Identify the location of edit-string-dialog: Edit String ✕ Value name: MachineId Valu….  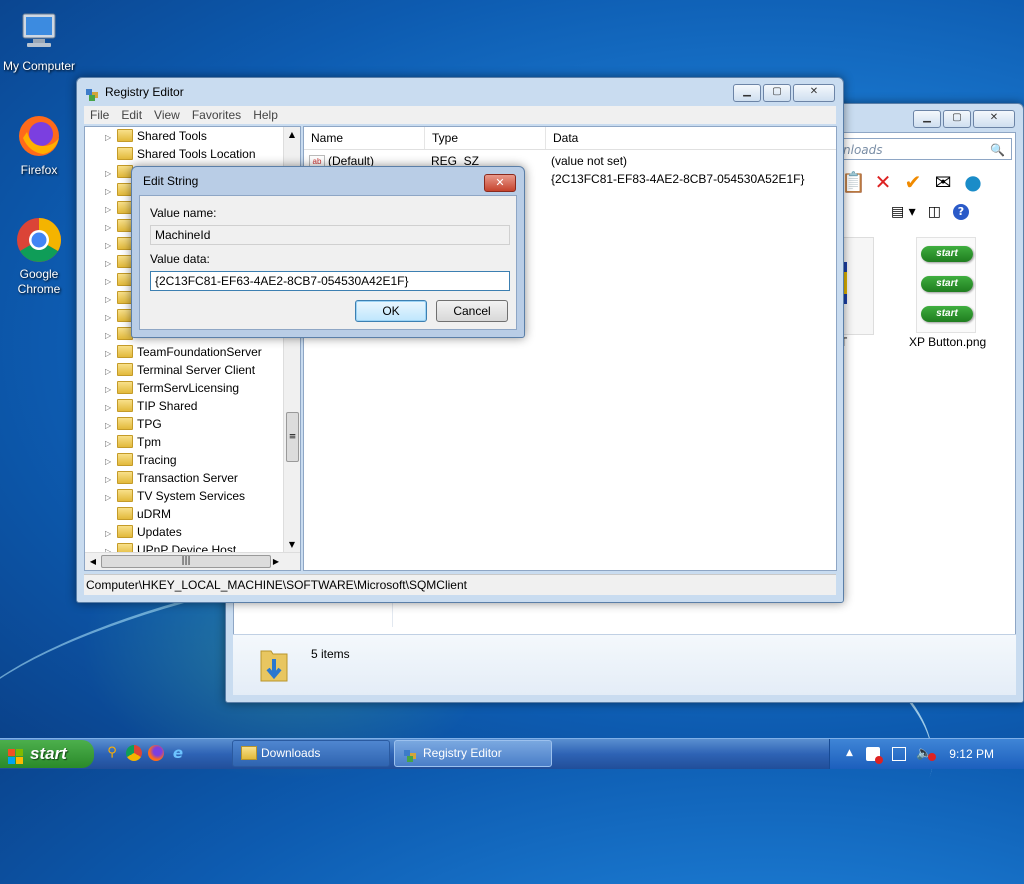
(328, 252).